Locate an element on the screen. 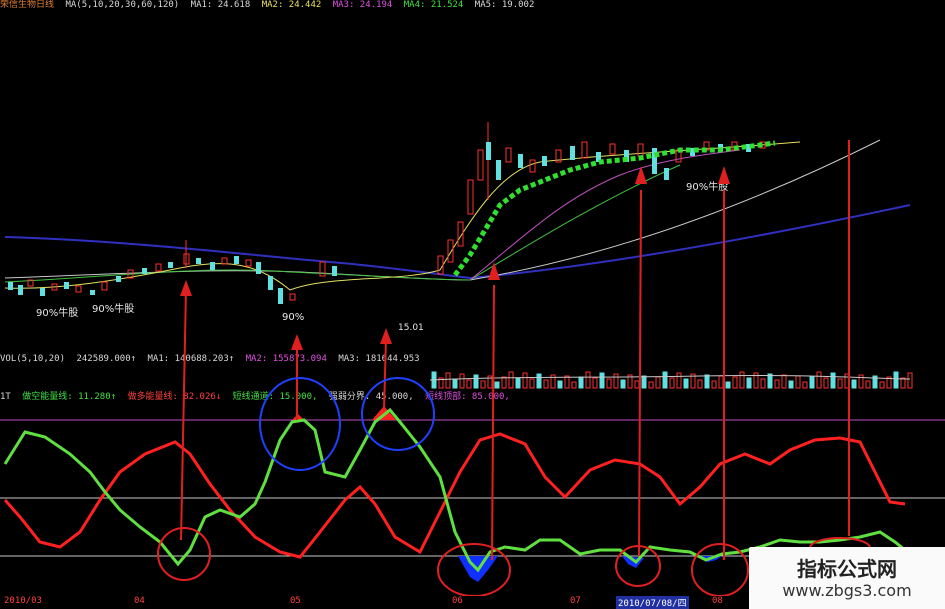 This screenshot has height=609, width=945. volume-bars is located at coordinates (672, 380).